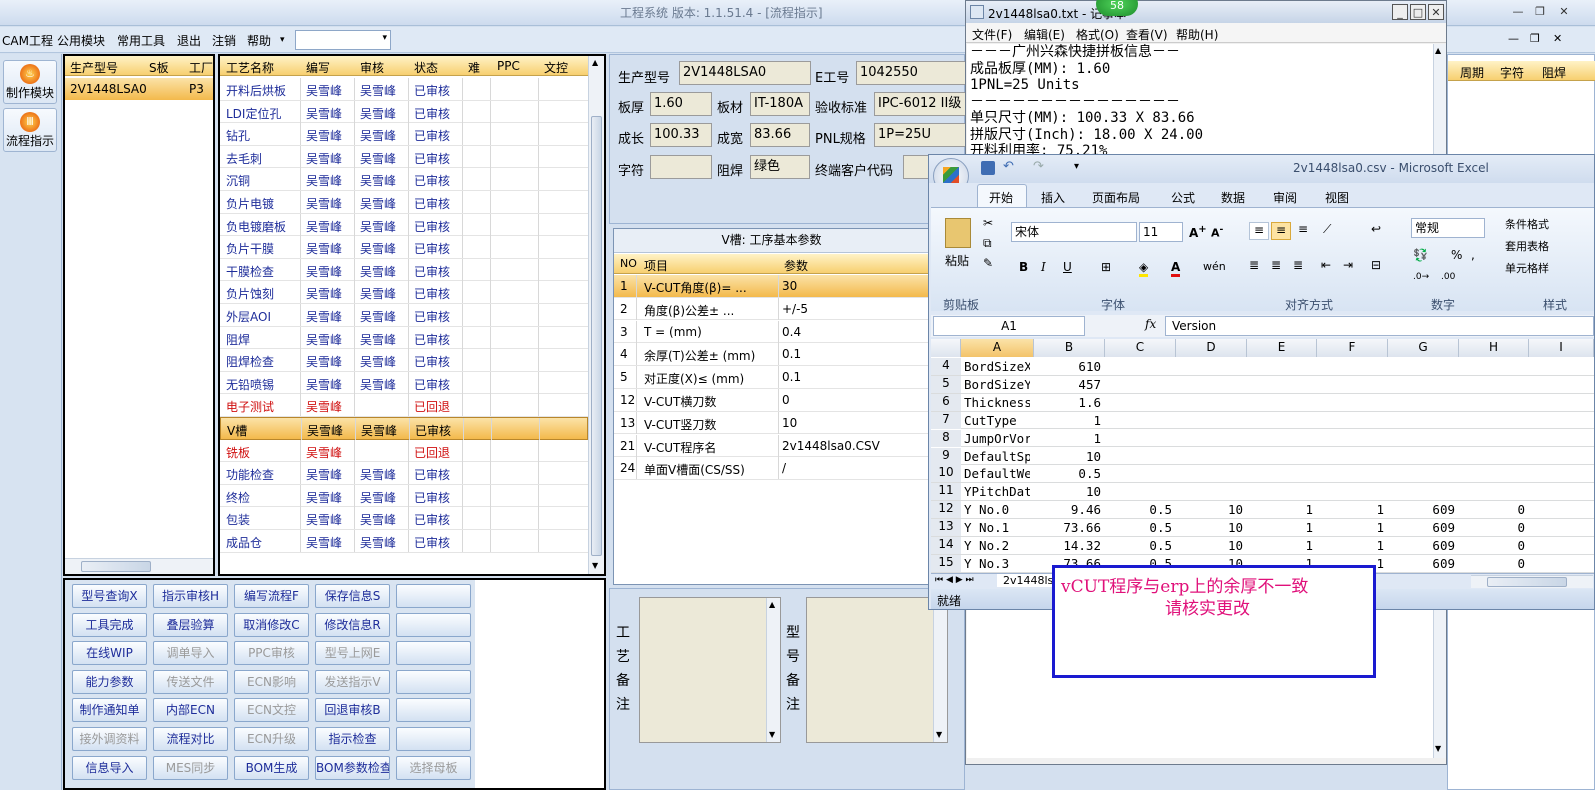 This screenshot has height=790, width=1595. Describe the element at coordinates (992, 34) in the screenshot. I see `menu-file: 文件(F)` at that location.